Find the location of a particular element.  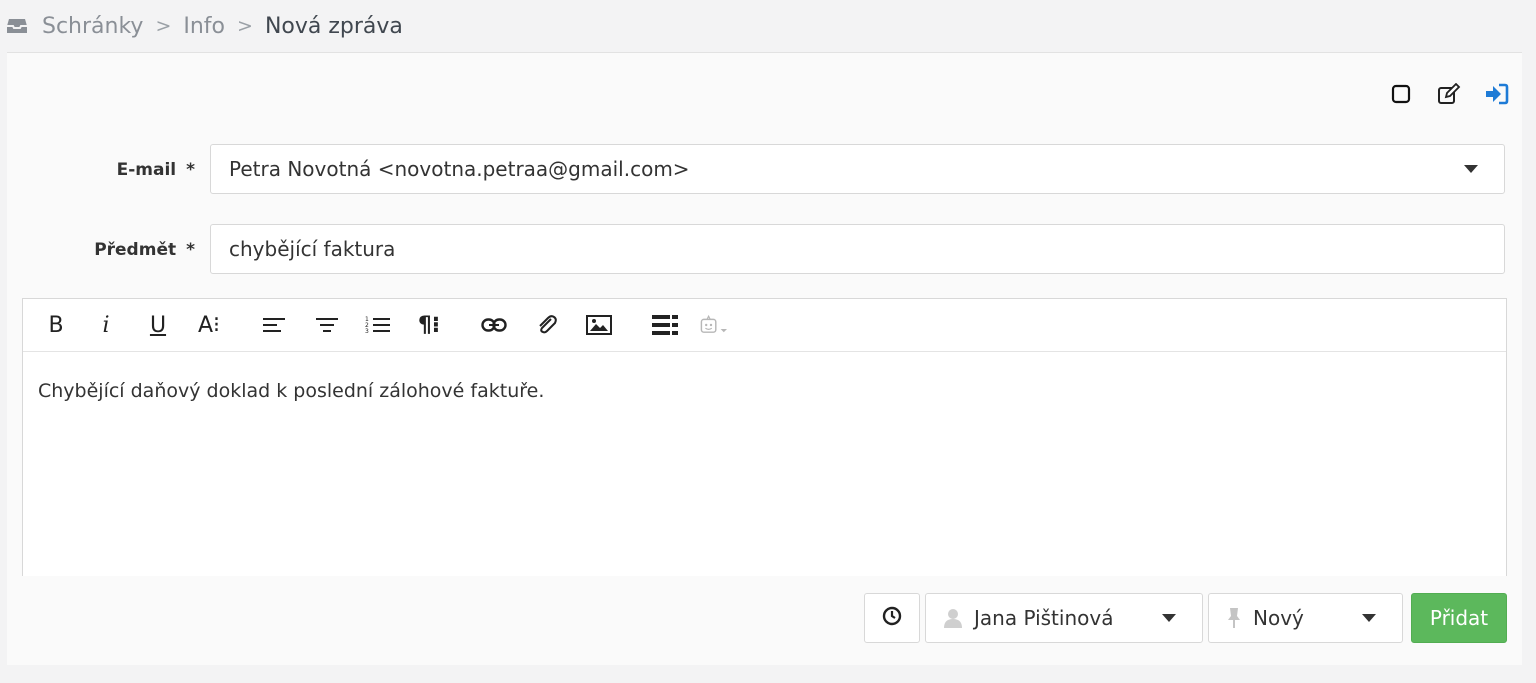

font-size-button: A⁝ is located at coordinates (209, 325).